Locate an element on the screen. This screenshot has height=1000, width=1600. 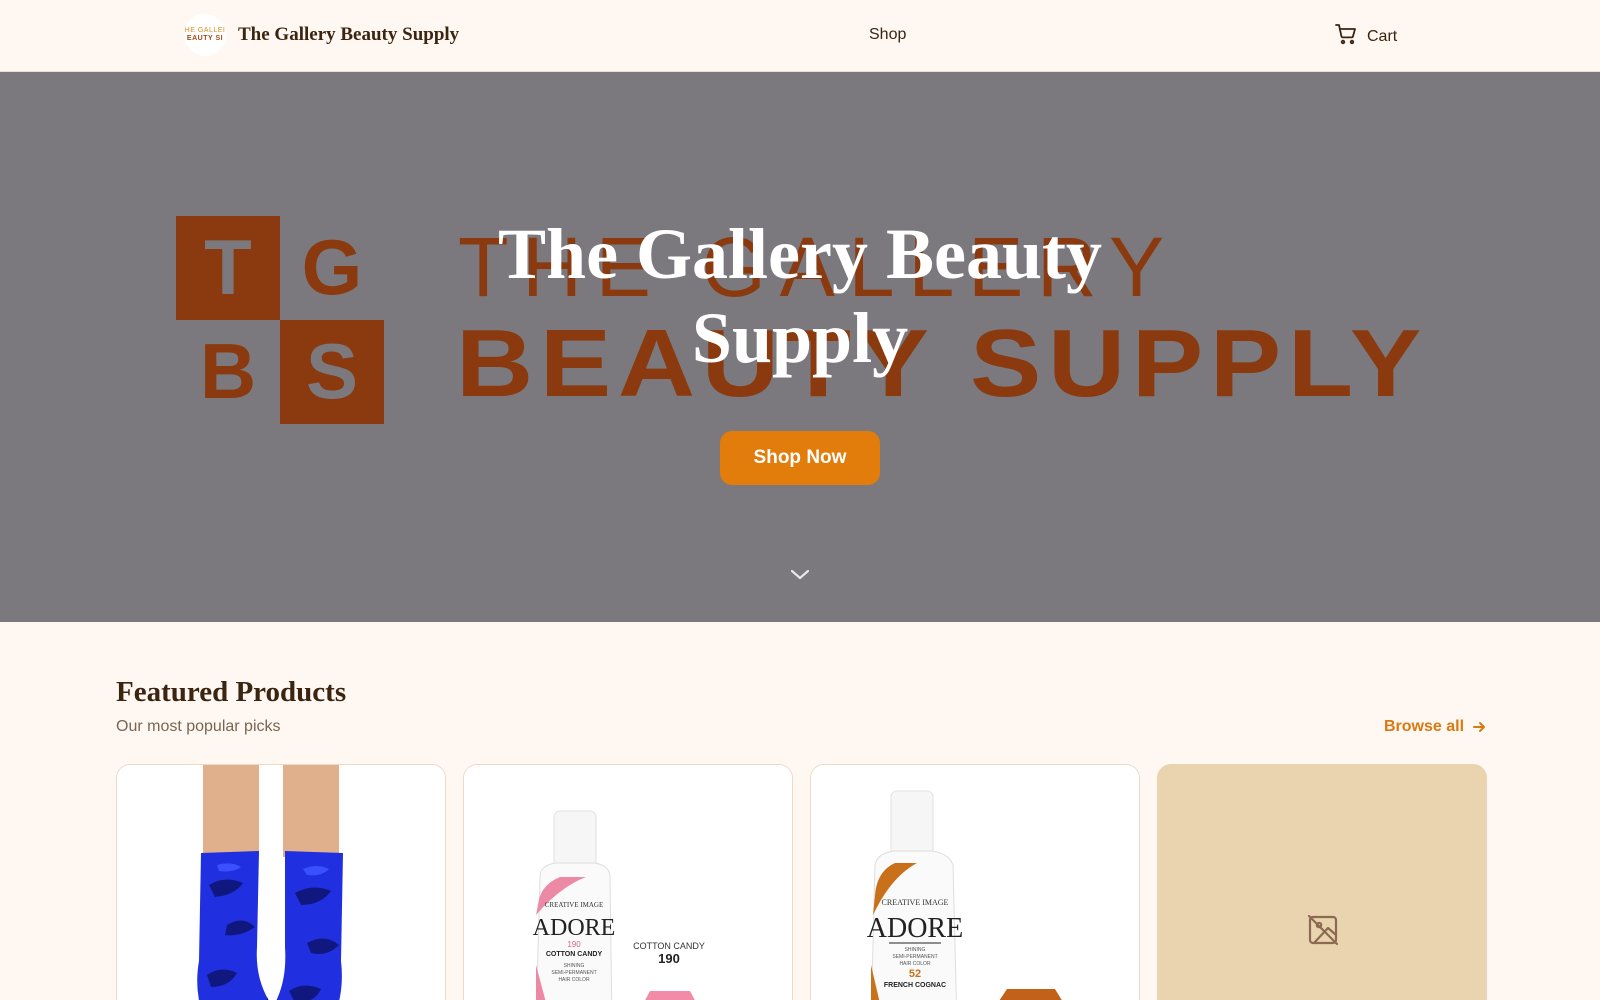
featured-products-title: Featured Products is located at coordinates (231, 692).